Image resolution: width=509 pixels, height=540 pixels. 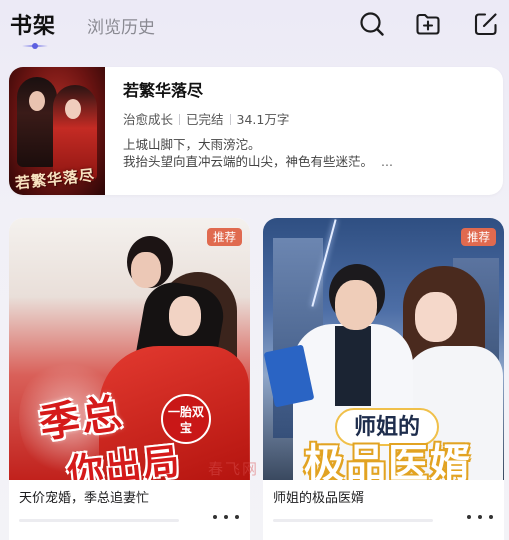 What do you see at coordinates (234, 469) in the screenshot?
I see `watermark: 春飞网` at bounding box center [234, 469].